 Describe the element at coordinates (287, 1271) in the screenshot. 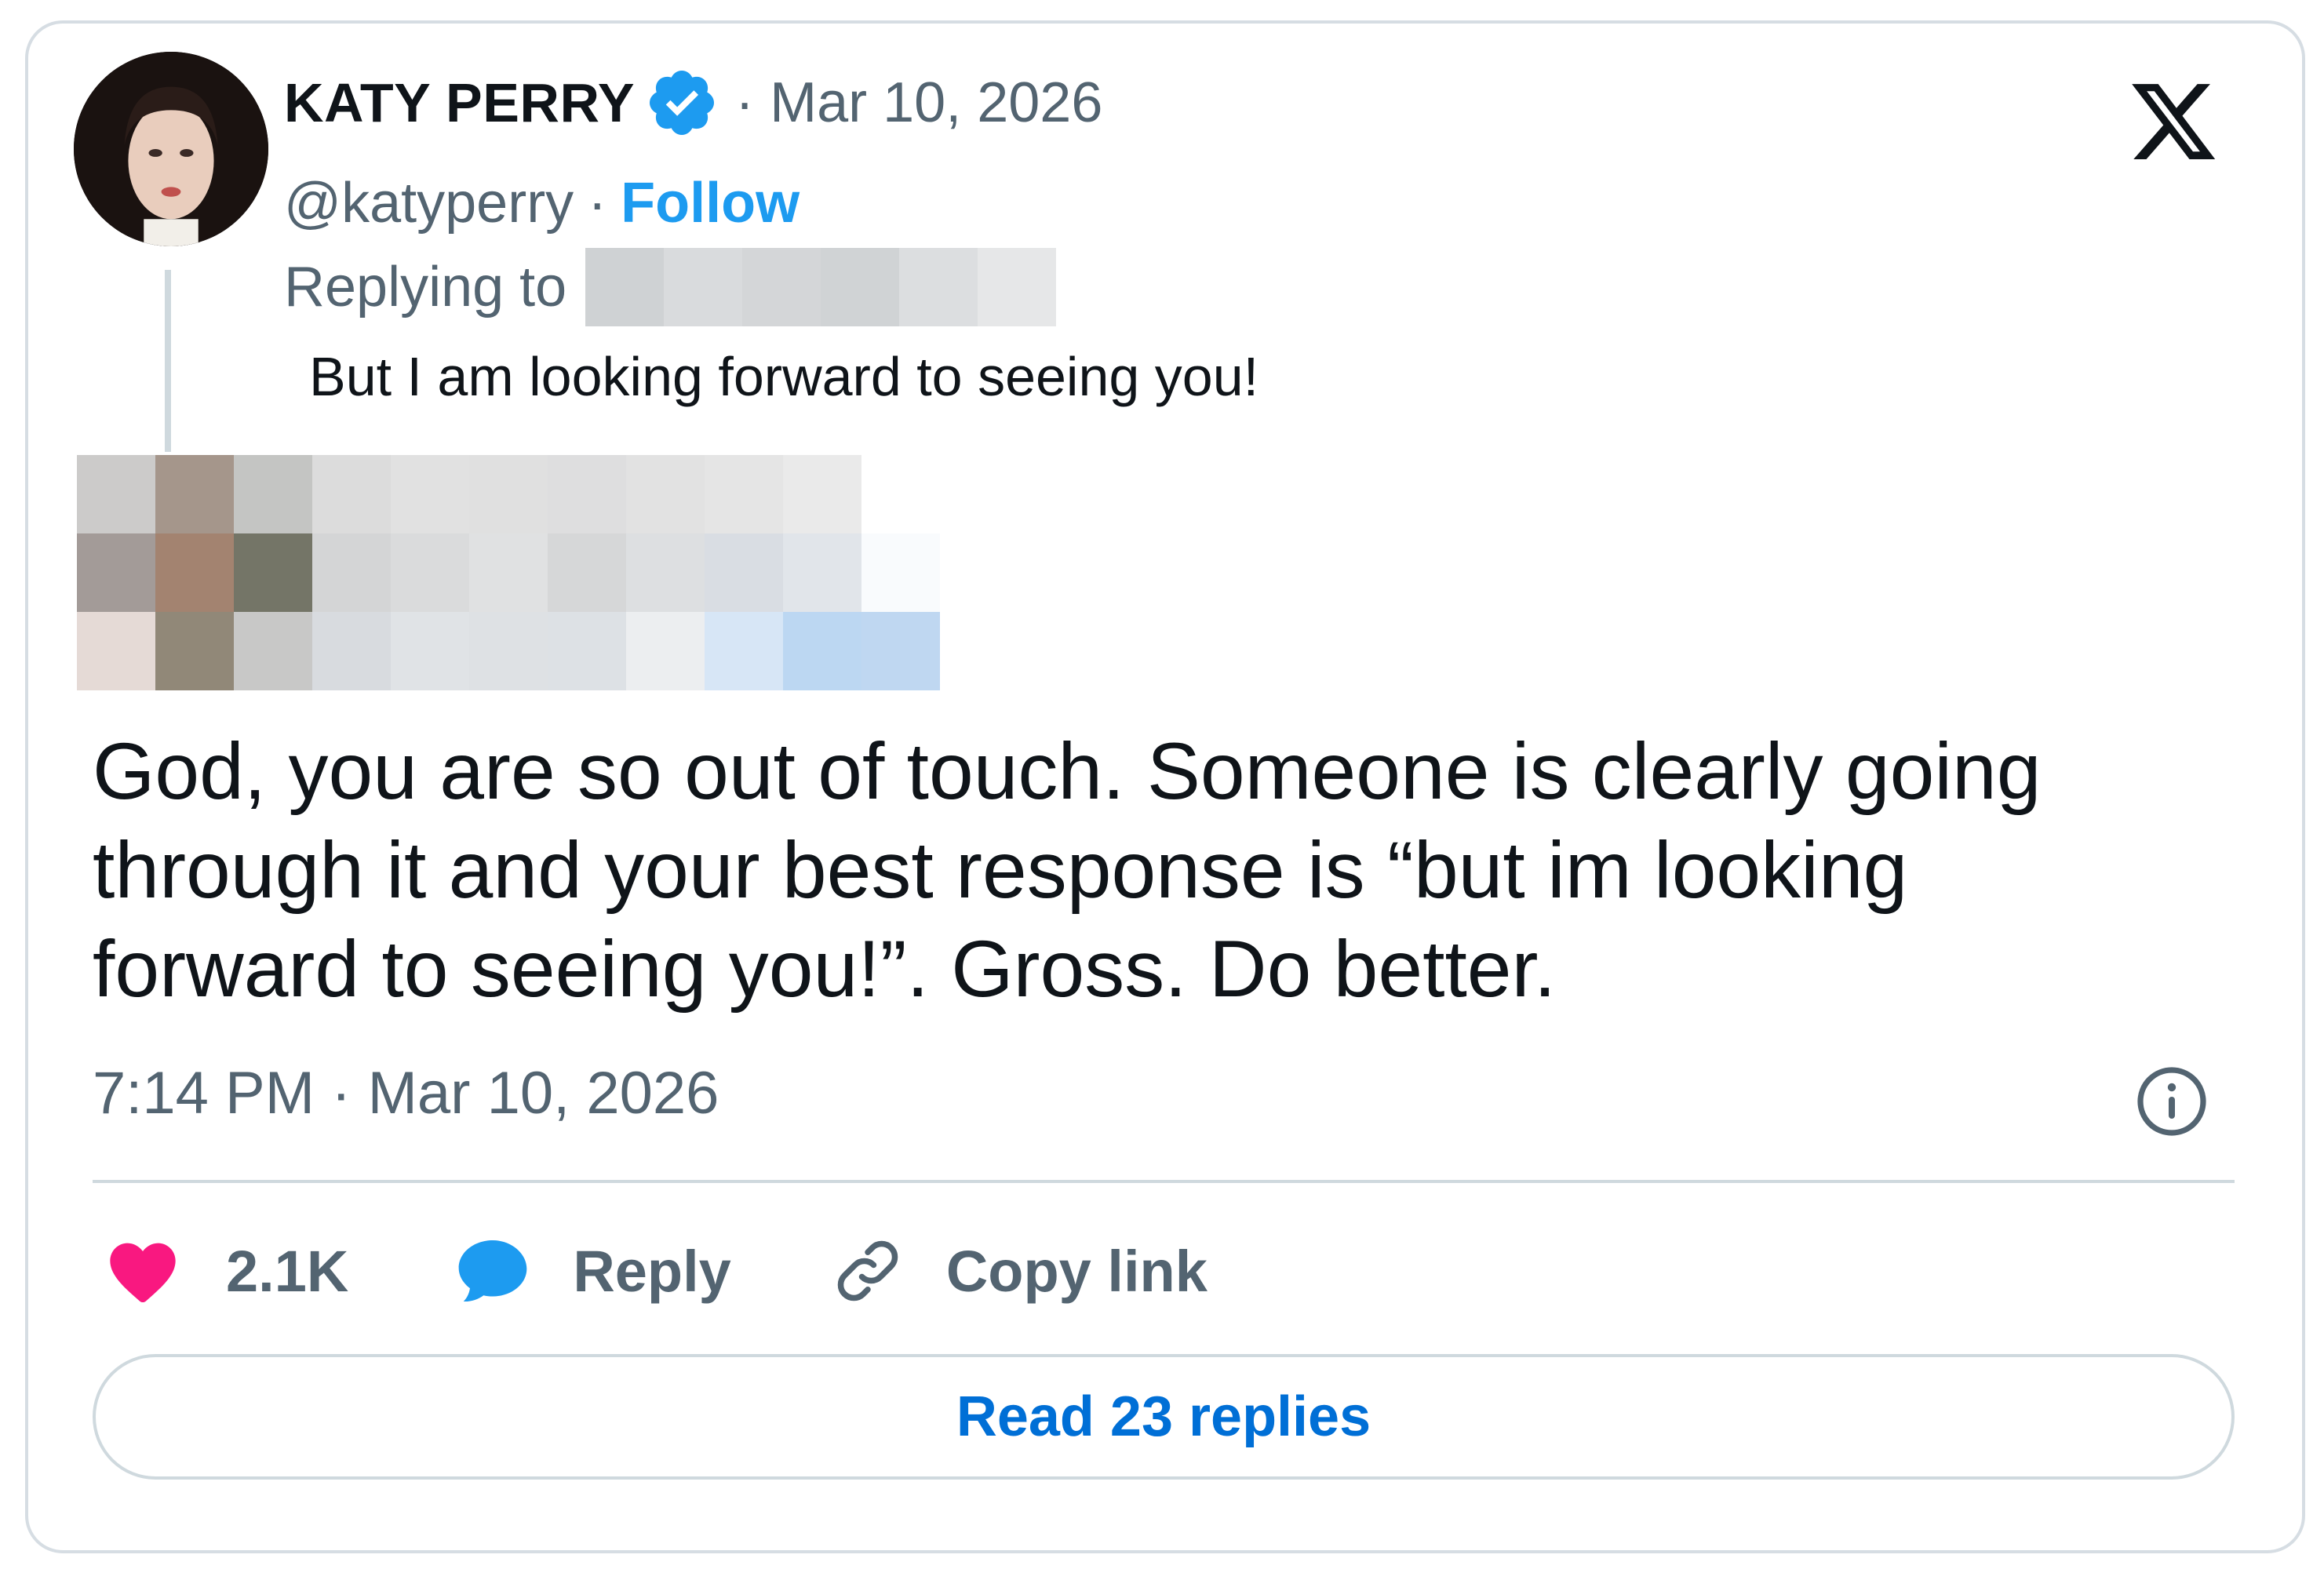

I see `like-count: 2.1K` at that location.